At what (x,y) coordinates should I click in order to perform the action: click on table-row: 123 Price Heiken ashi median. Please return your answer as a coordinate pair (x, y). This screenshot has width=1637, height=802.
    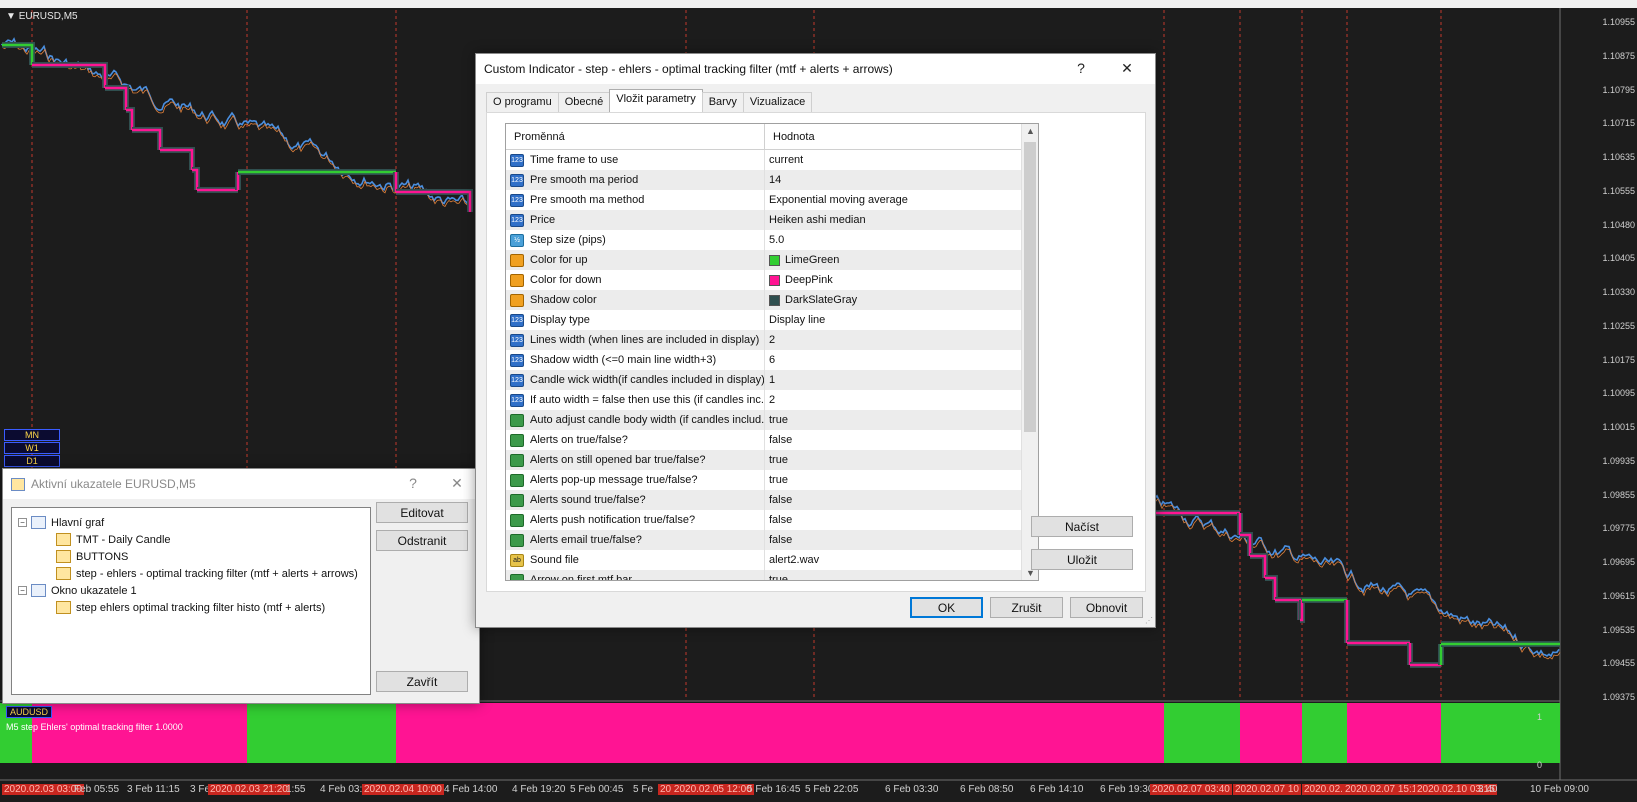
    Looking at the image, I should click on (772, 220).